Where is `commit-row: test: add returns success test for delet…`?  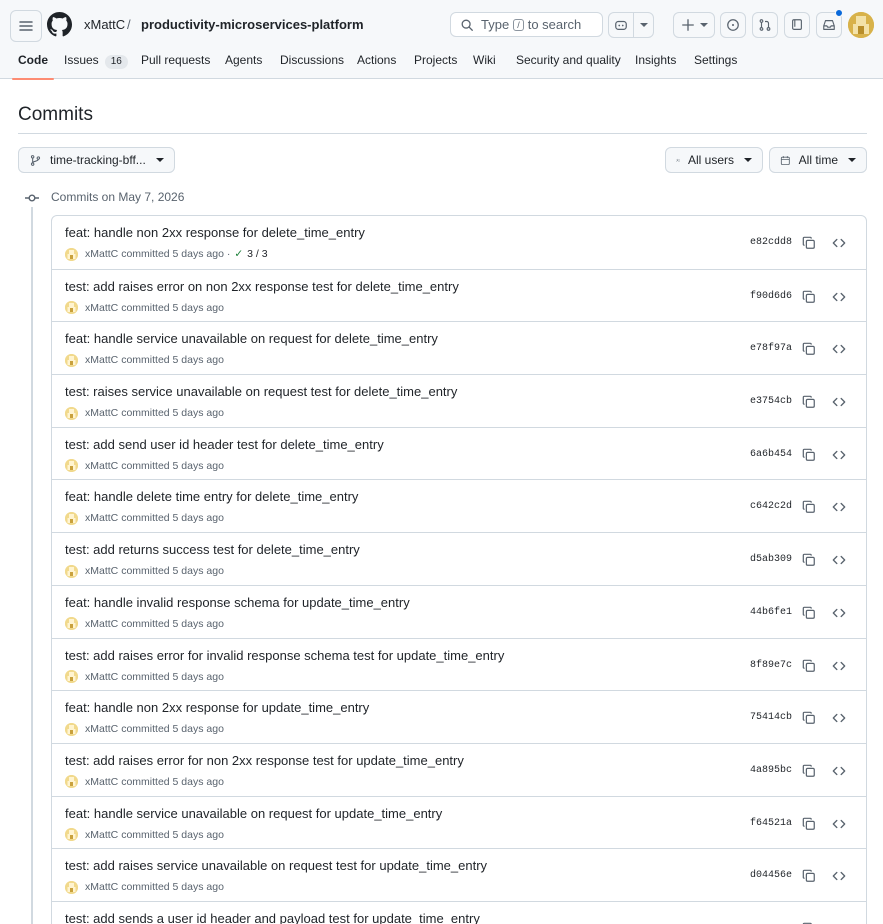 commit-row: test: add returns success test for delet… is located at coordinates (459, 558).